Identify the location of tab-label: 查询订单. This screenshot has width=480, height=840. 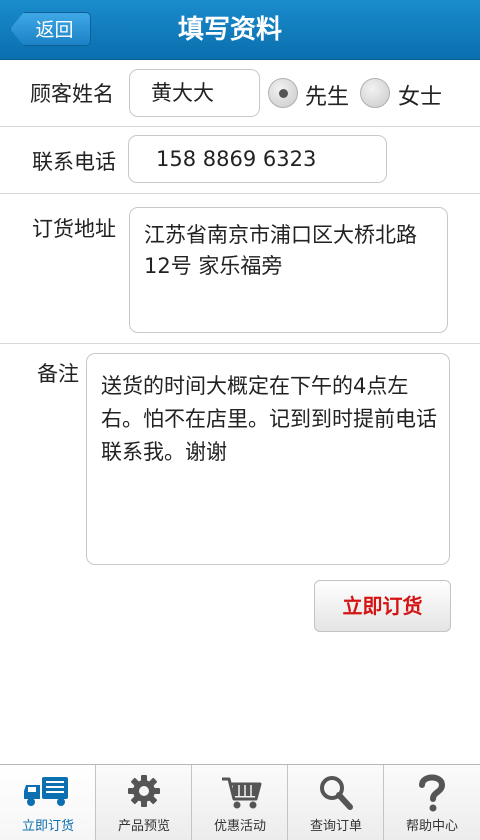
(335, 826).